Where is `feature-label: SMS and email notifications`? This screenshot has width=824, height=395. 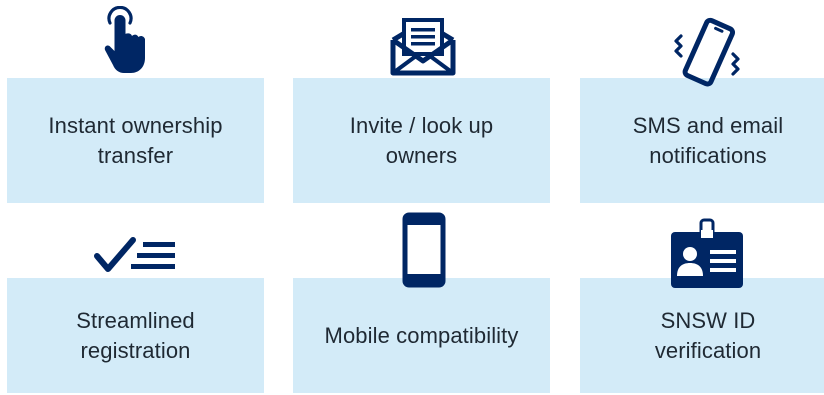
feature-label: SMS and email notifications is located at coordinates (708, 140).